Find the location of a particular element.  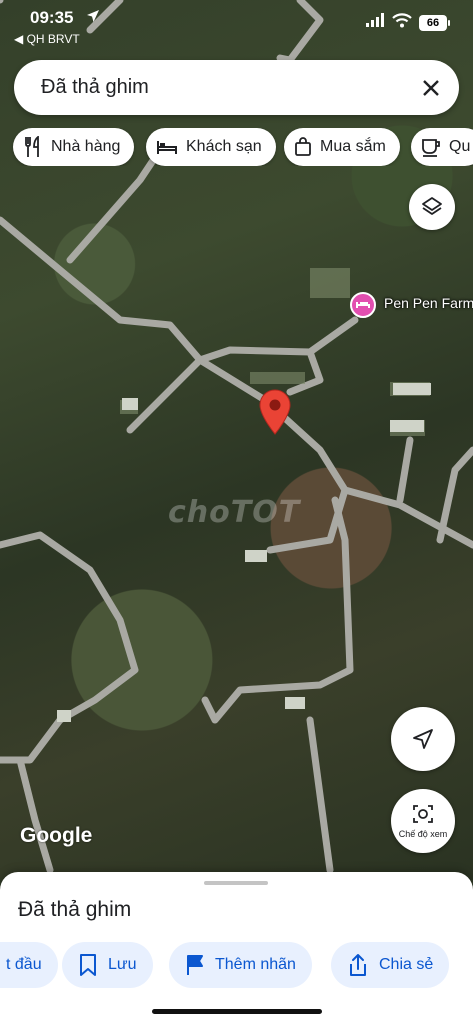

chip-hotels: Khách sạn is located at coordinates (211, 147).